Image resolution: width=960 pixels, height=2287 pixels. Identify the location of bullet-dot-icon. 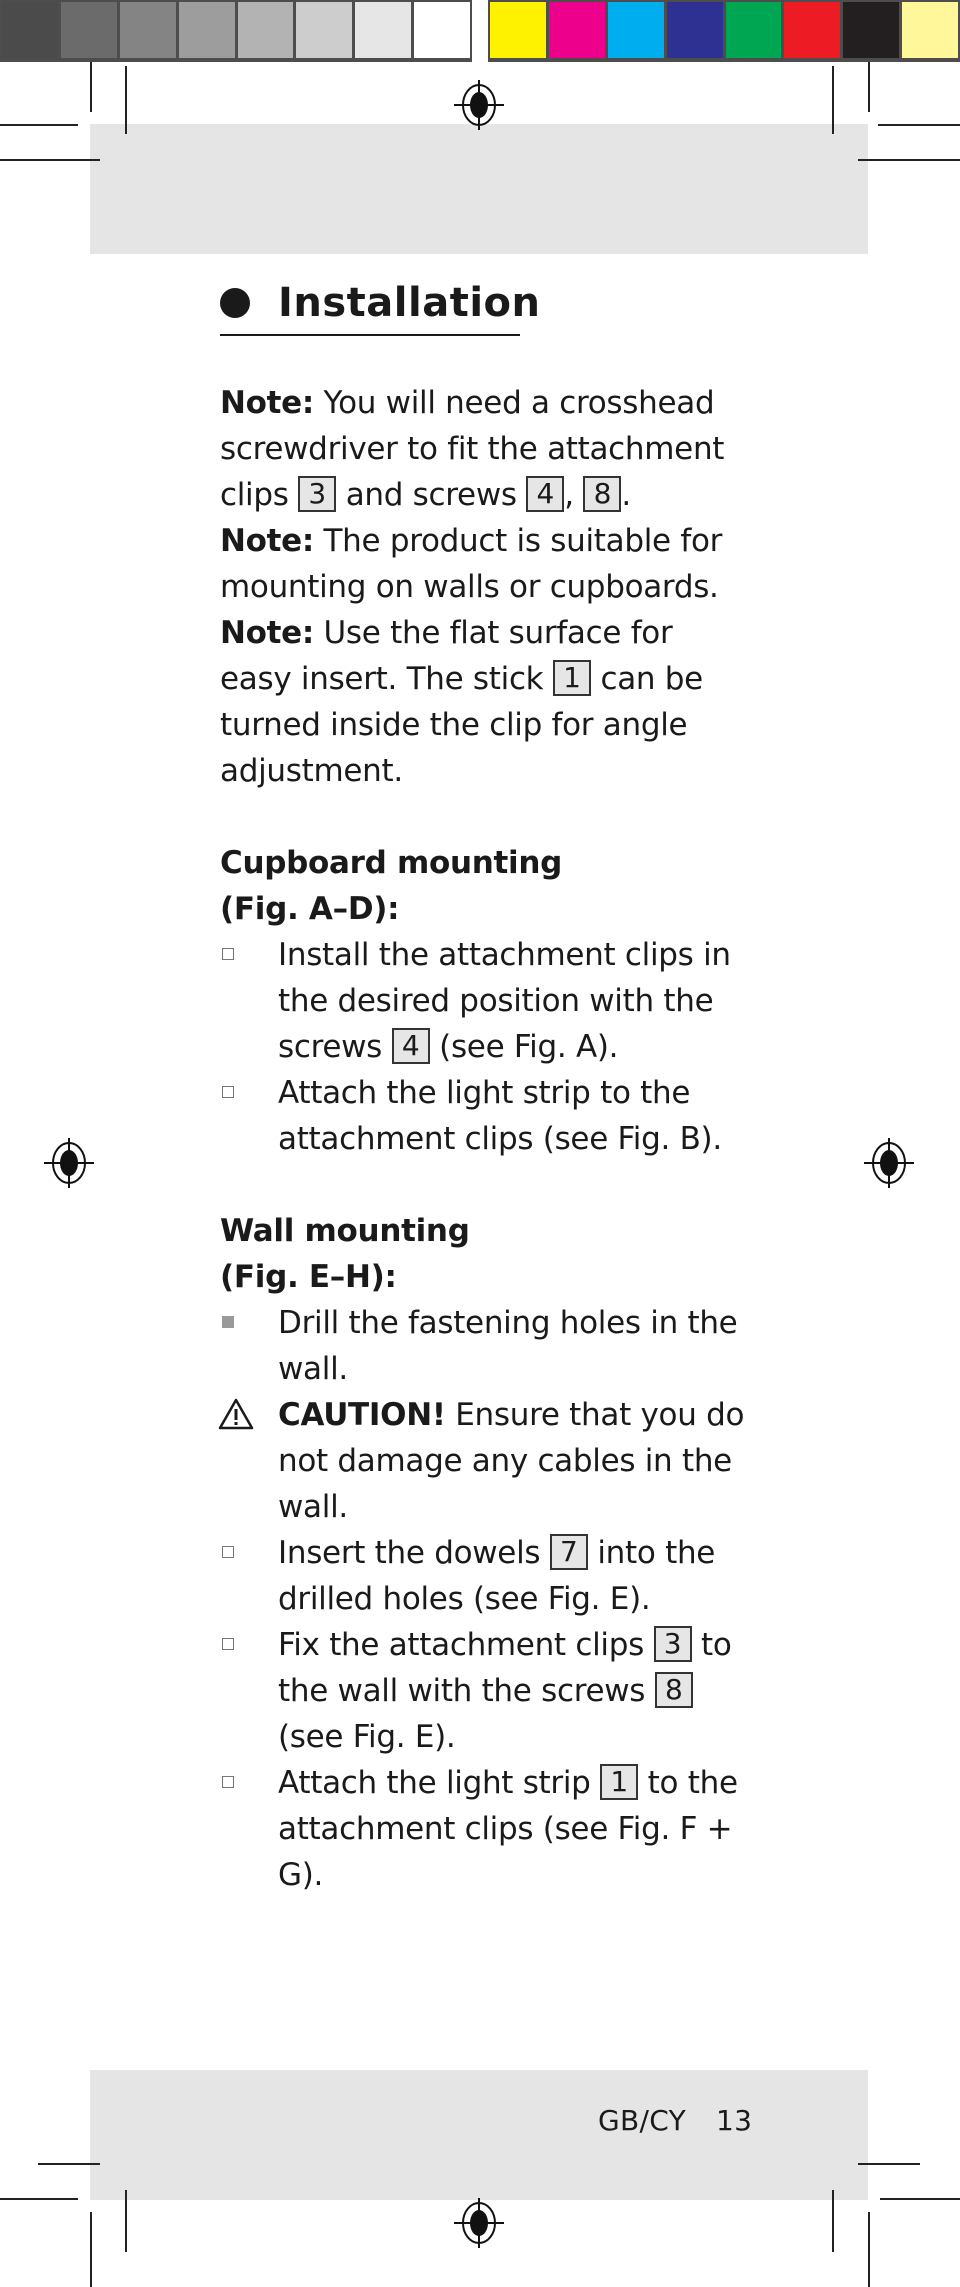
(235, 303).